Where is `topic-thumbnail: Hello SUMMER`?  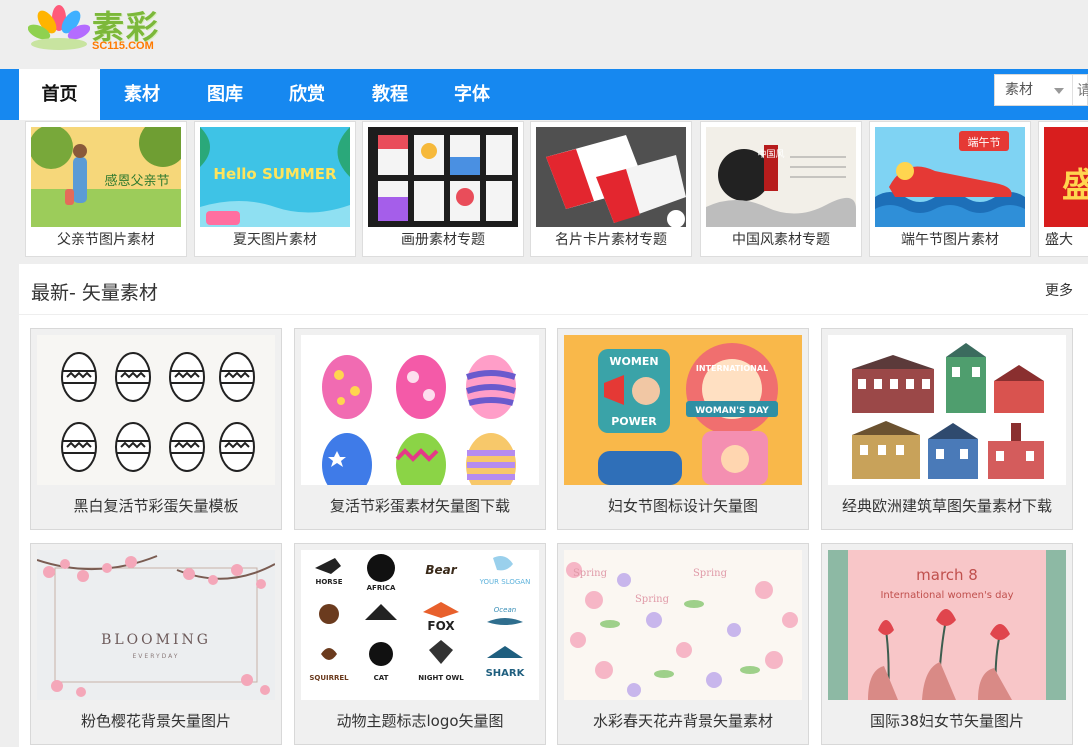
topic-thumbnail: Hello SUMMER is located at coordinates (275, 177).